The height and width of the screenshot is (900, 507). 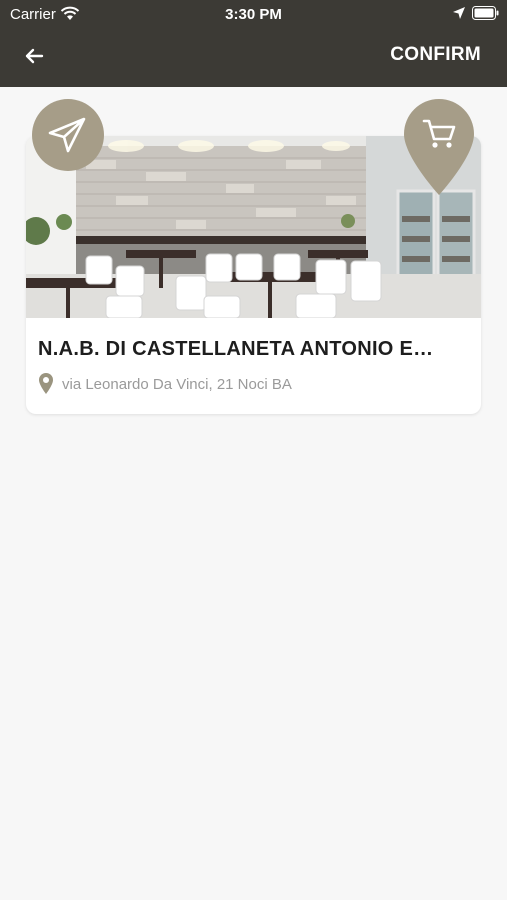 I want to click on clock: 3:30 PM, so click(x=253, y=14).